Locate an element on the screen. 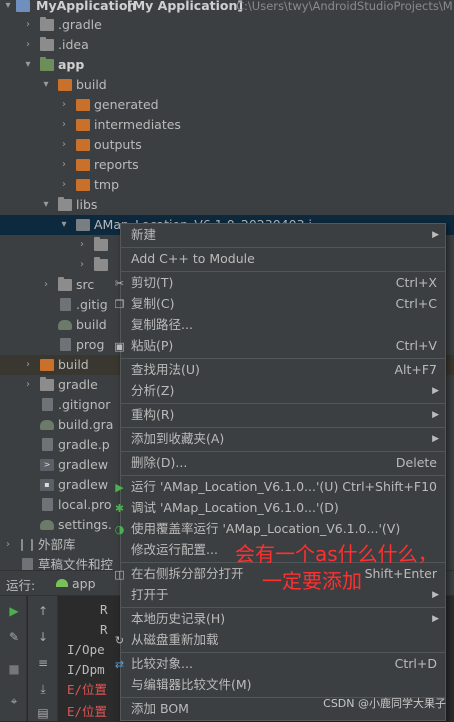  menu-item-add-favorites: 添加到收藏夹(A) ▶ is located at coordinates (283, 439).